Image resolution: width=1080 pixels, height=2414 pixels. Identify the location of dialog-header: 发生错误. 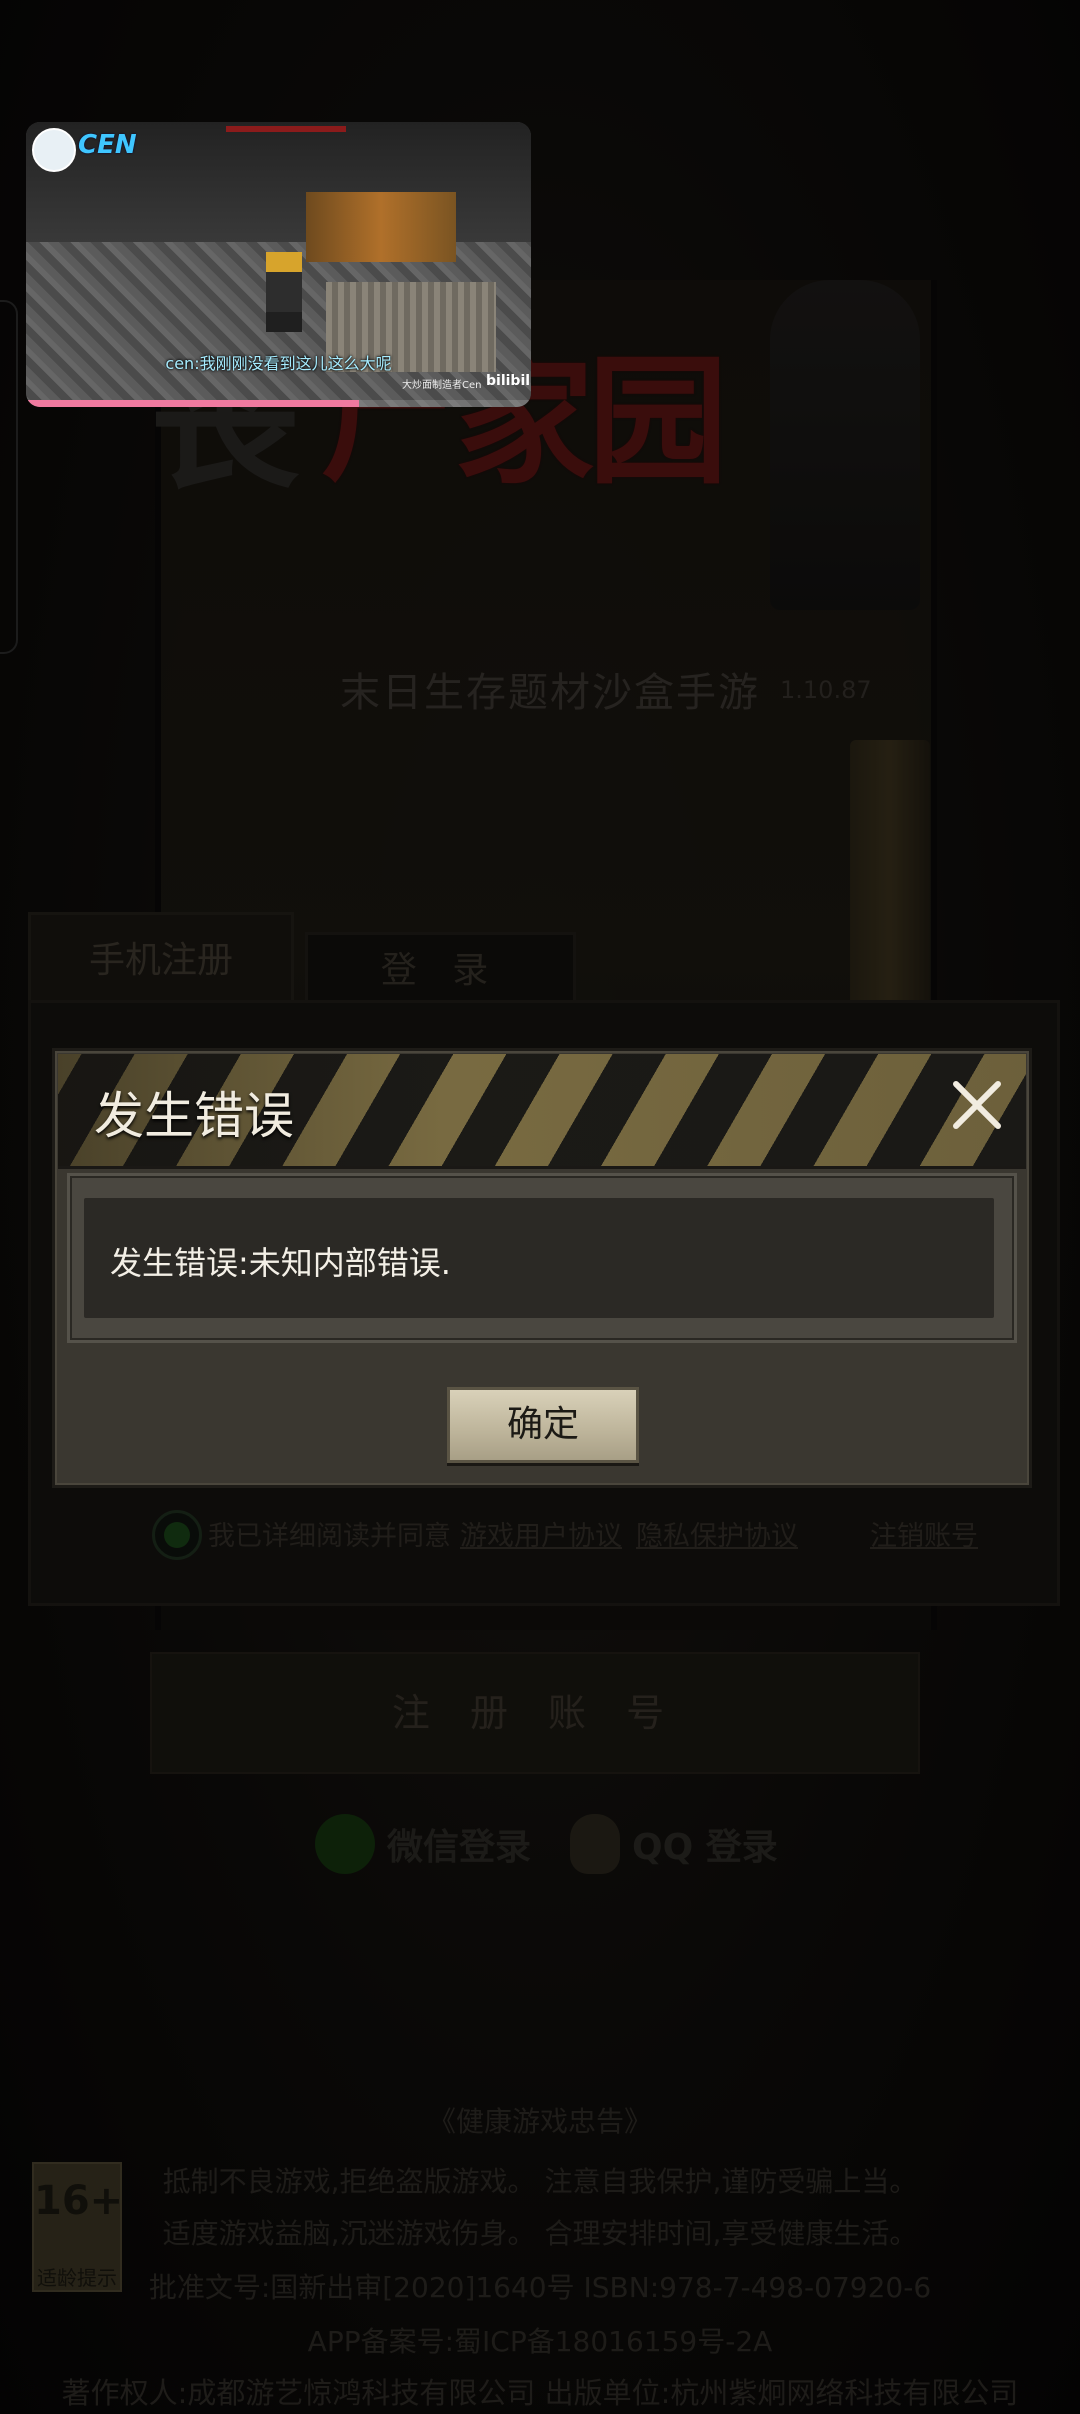
(542, 1111).